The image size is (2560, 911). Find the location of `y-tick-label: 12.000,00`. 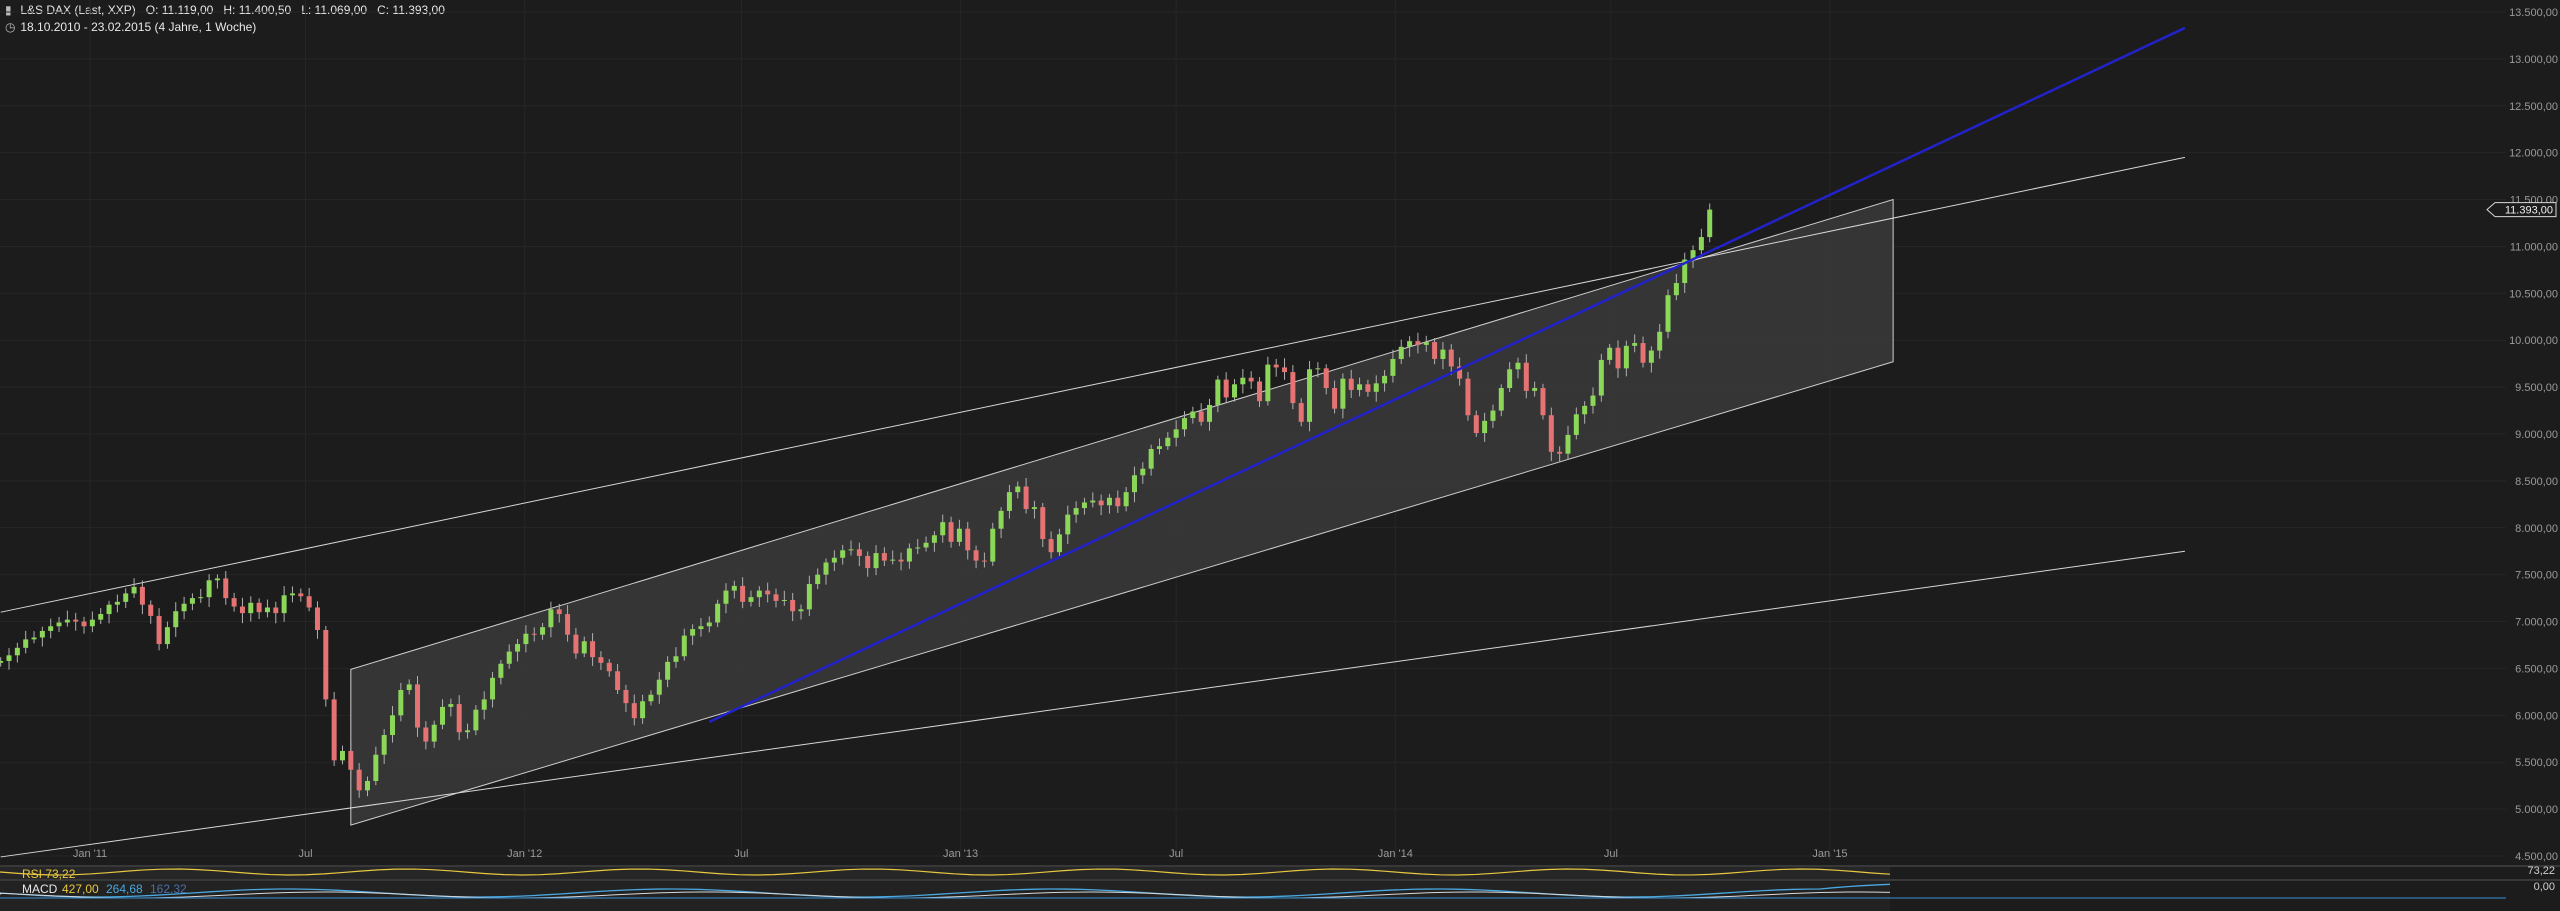

y-tick-label: 12.000,00 is located at coordinates (2533, 154).